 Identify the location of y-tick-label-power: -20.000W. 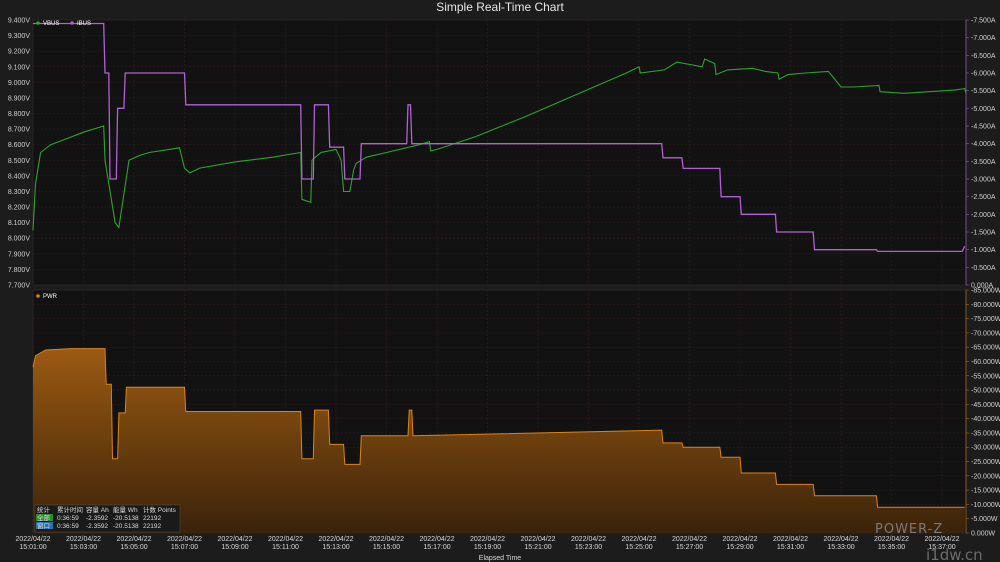
(985, 476).